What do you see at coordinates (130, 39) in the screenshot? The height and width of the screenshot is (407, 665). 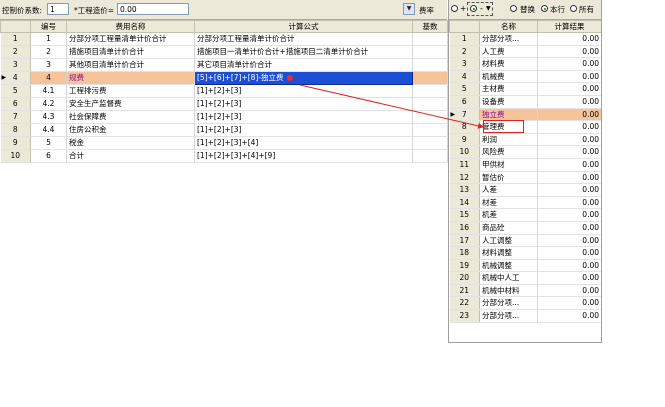 I see `fee-name-cell: 分部分项工程量清单计价合计` at bounding box center [130, 39].